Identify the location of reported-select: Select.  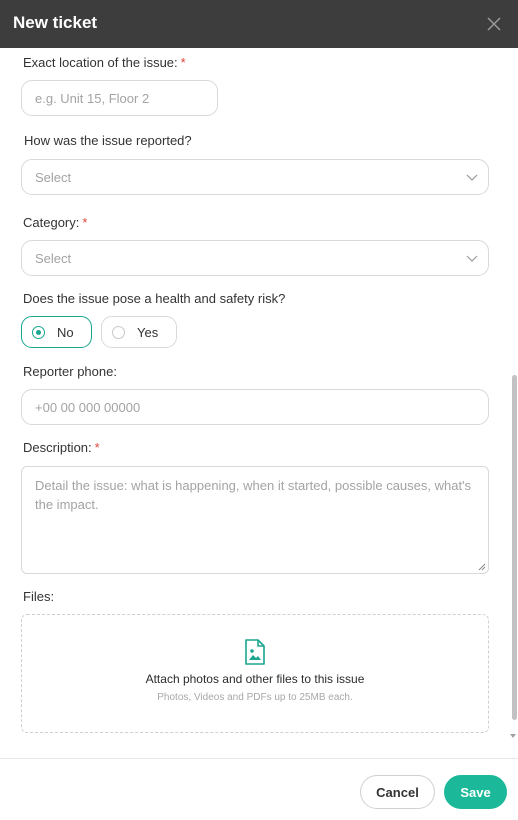
(255, 177).